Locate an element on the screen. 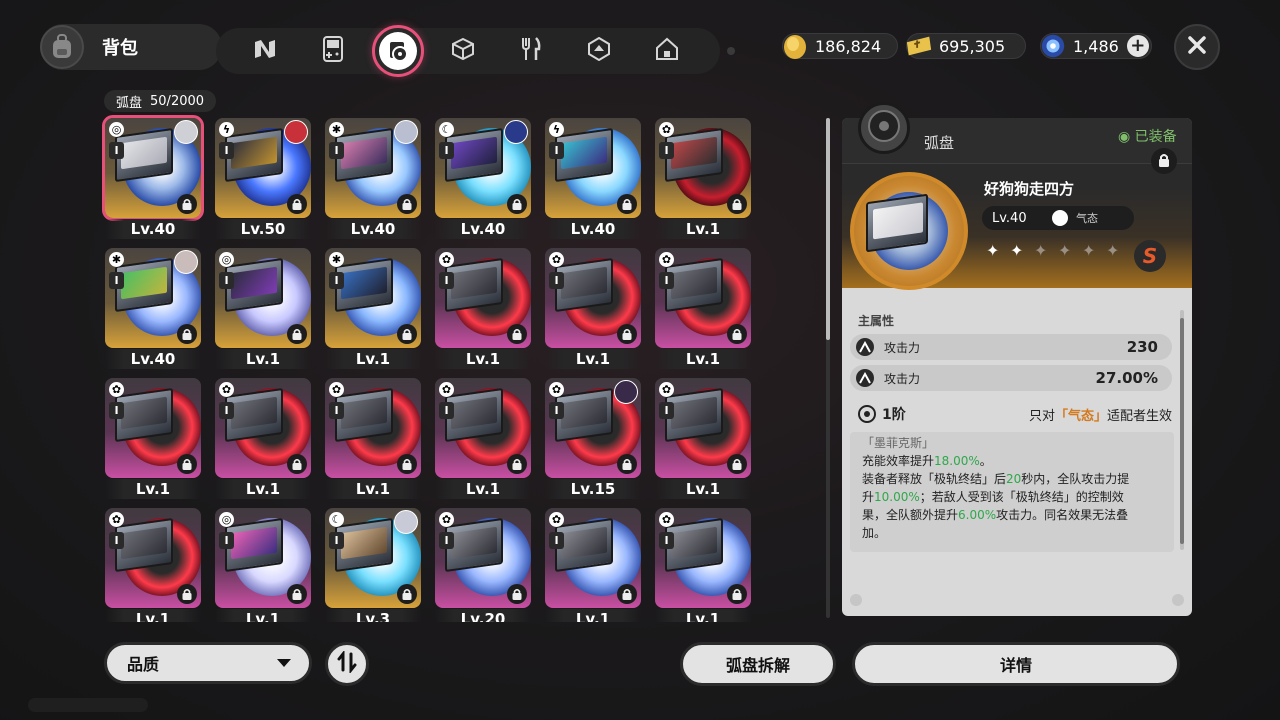 This screenshot has height=720, width=1280. attribute-icon: ϟ is located at coordinates (556, 129).